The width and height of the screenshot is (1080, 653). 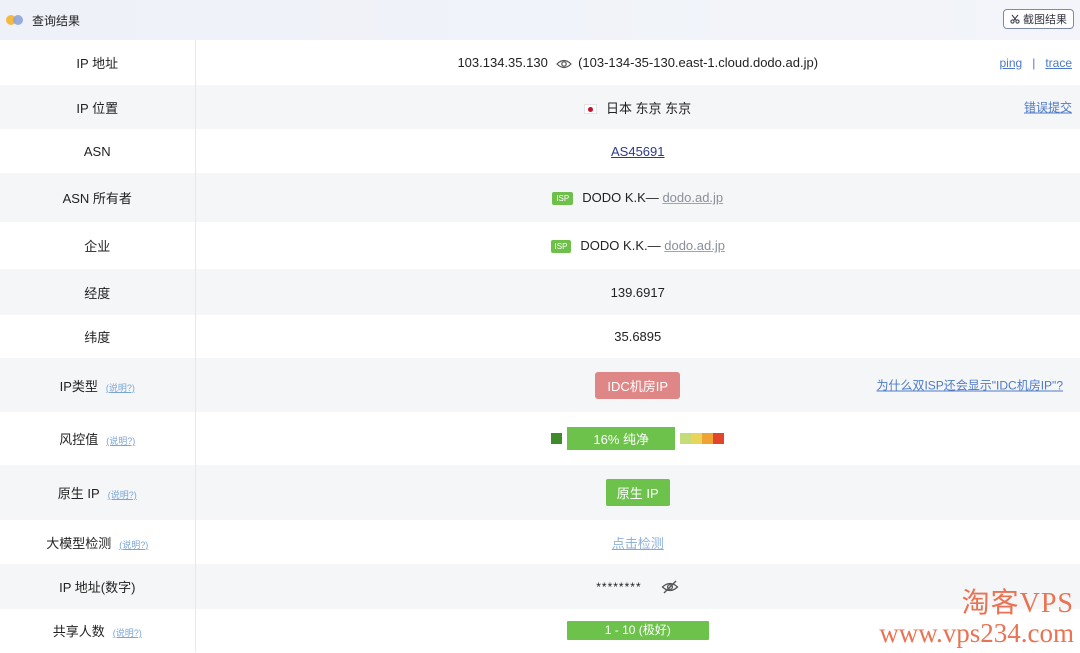 I want to click on row-value: AS45691, so click(x=637, y=151).